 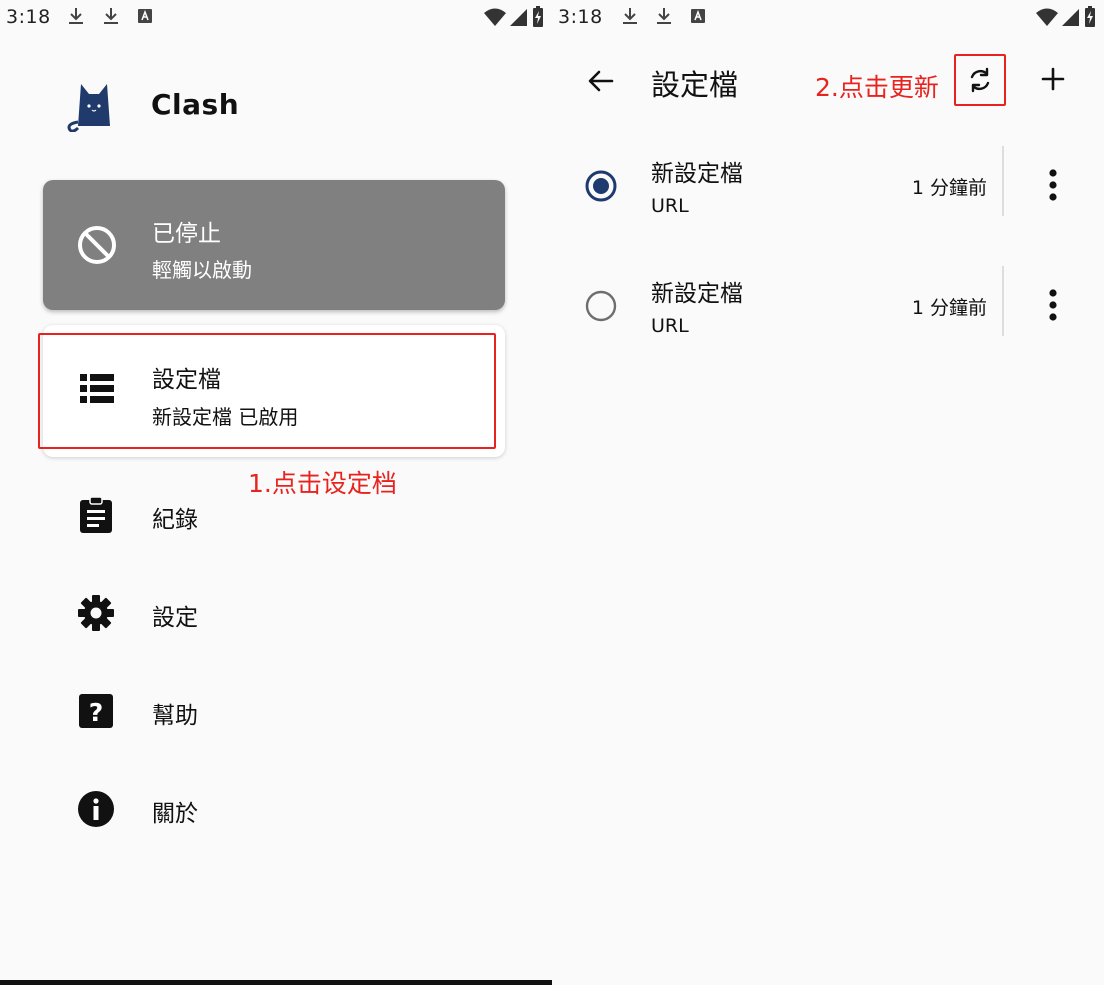 What do you see at coordinates (96, 809) in the screenshot?
I see `info-icon` at bounding box center [96, 809].